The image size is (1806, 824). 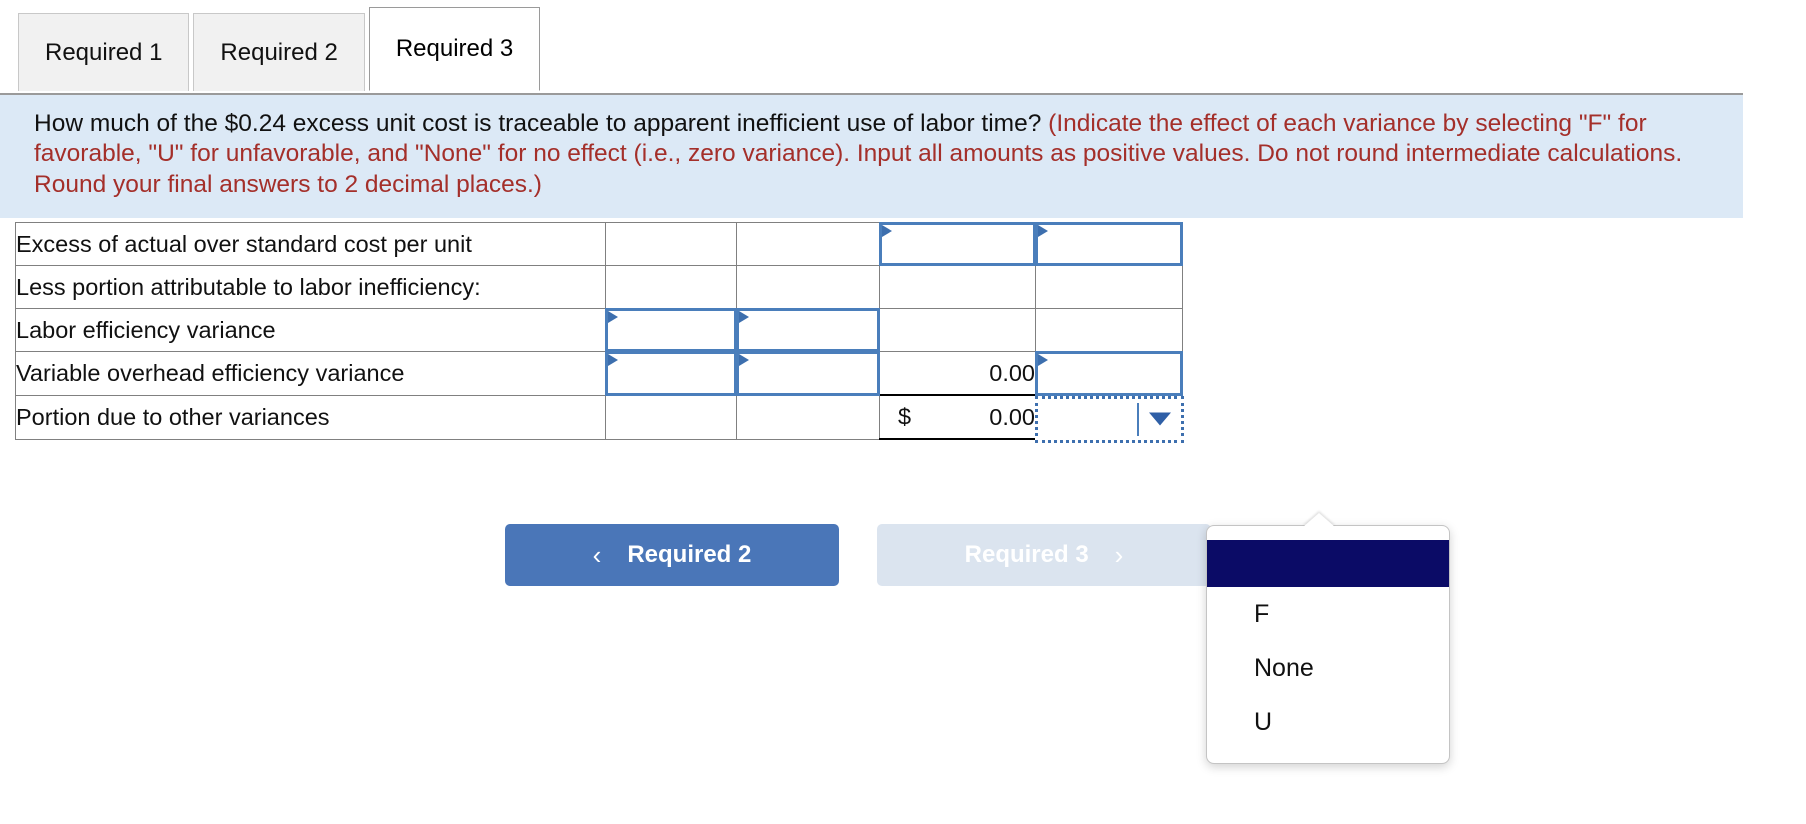 I want to click on next-required-button: Required 3 ›, so click(x=1044, y=555).